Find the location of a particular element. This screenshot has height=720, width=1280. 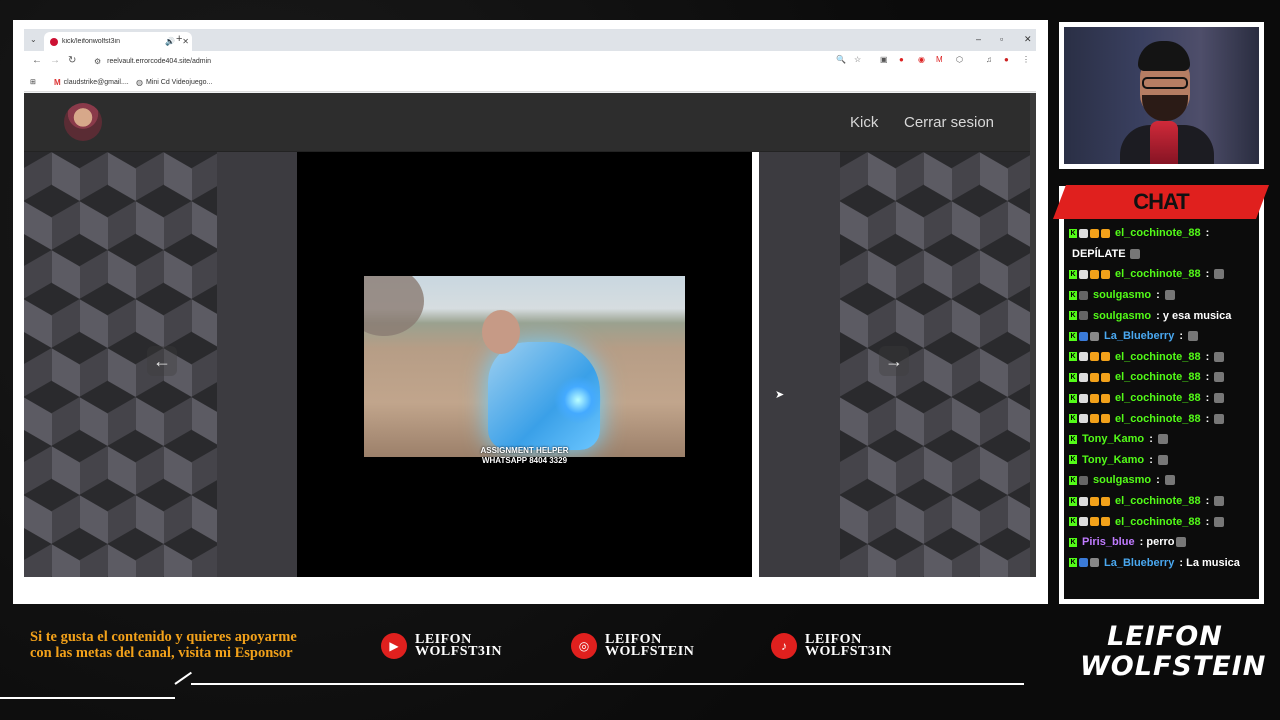

caption-line-2: WHATSAPP 8404 3329 is located at coordinates (524, 460).